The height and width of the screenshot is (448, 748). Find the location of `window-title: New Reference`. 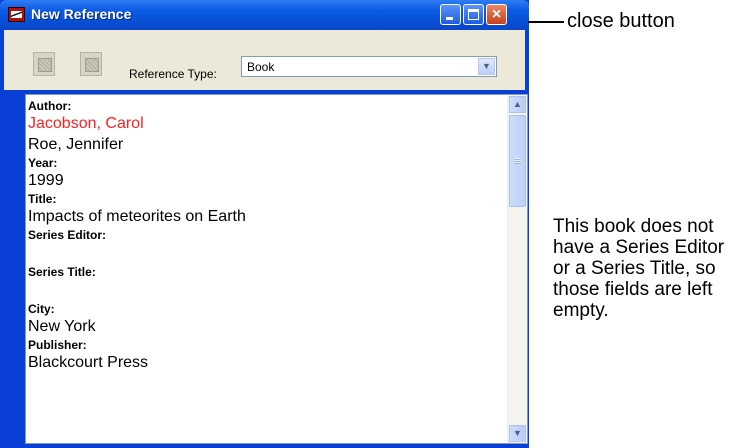

window-title: New Reference is located at coordinates (81, 14).